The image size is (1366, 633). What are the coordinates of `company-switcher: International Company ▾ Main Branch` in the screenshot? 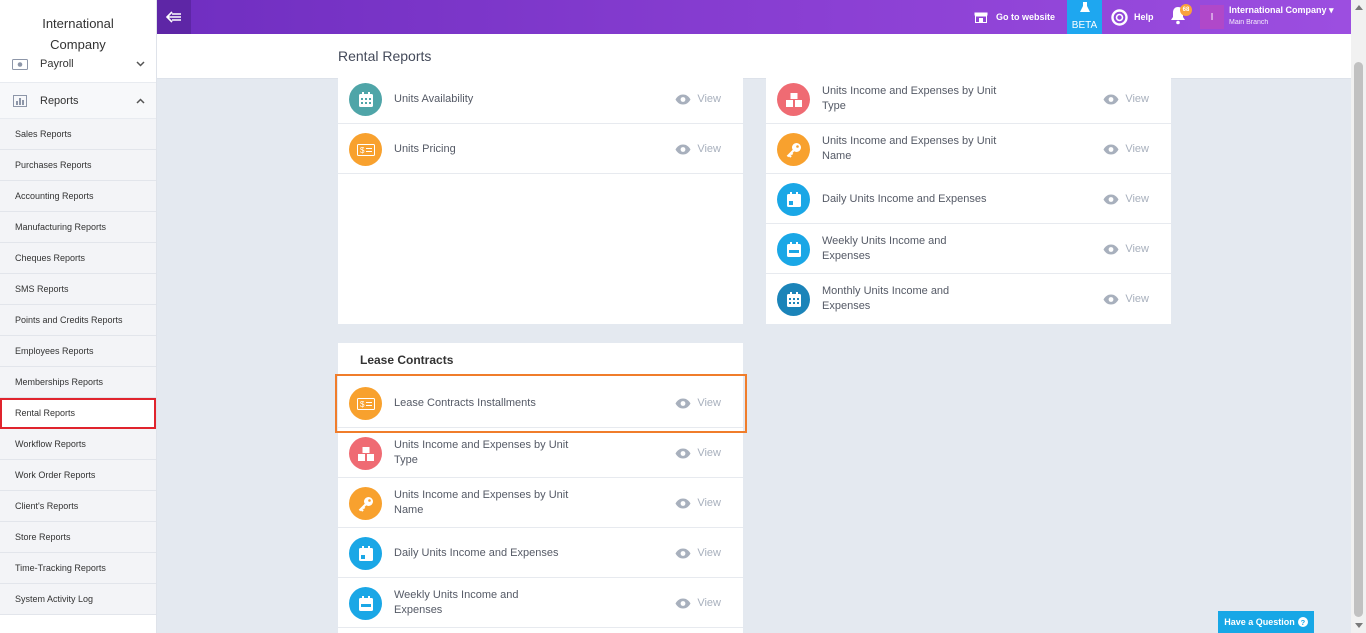 It's located at (1281, 15).